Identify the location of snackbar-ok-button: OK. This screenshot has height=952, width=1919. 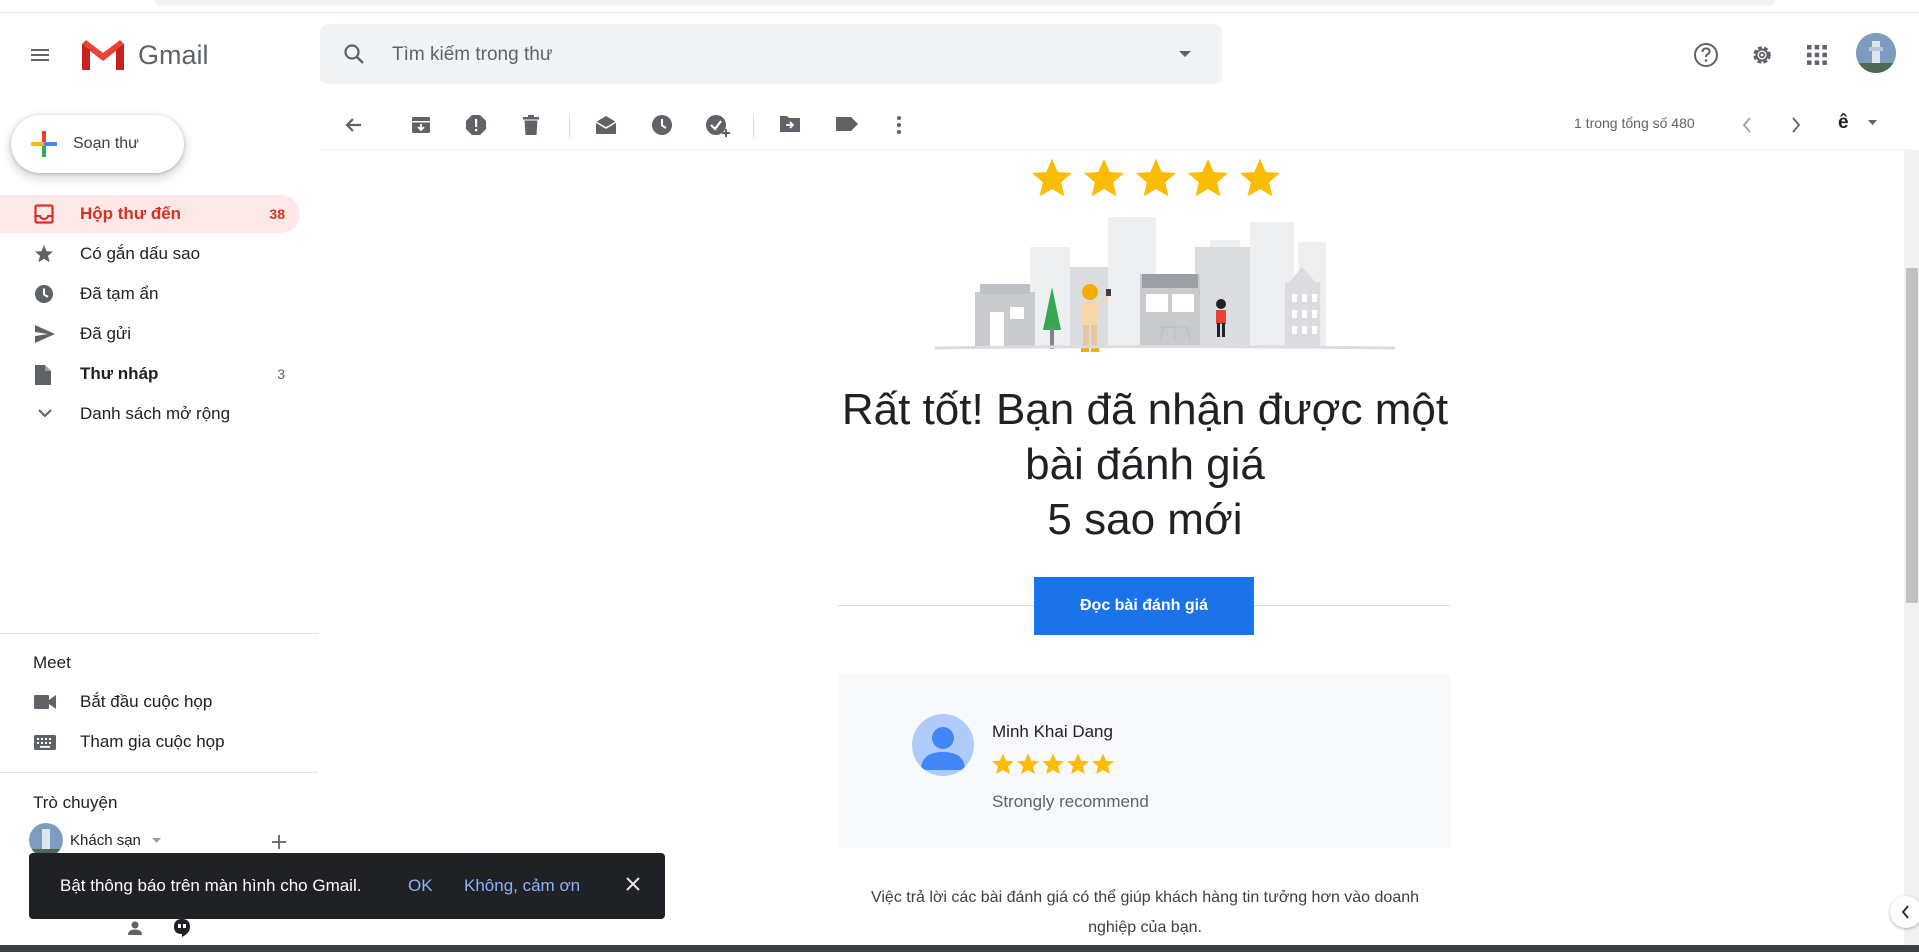
(420, 886).